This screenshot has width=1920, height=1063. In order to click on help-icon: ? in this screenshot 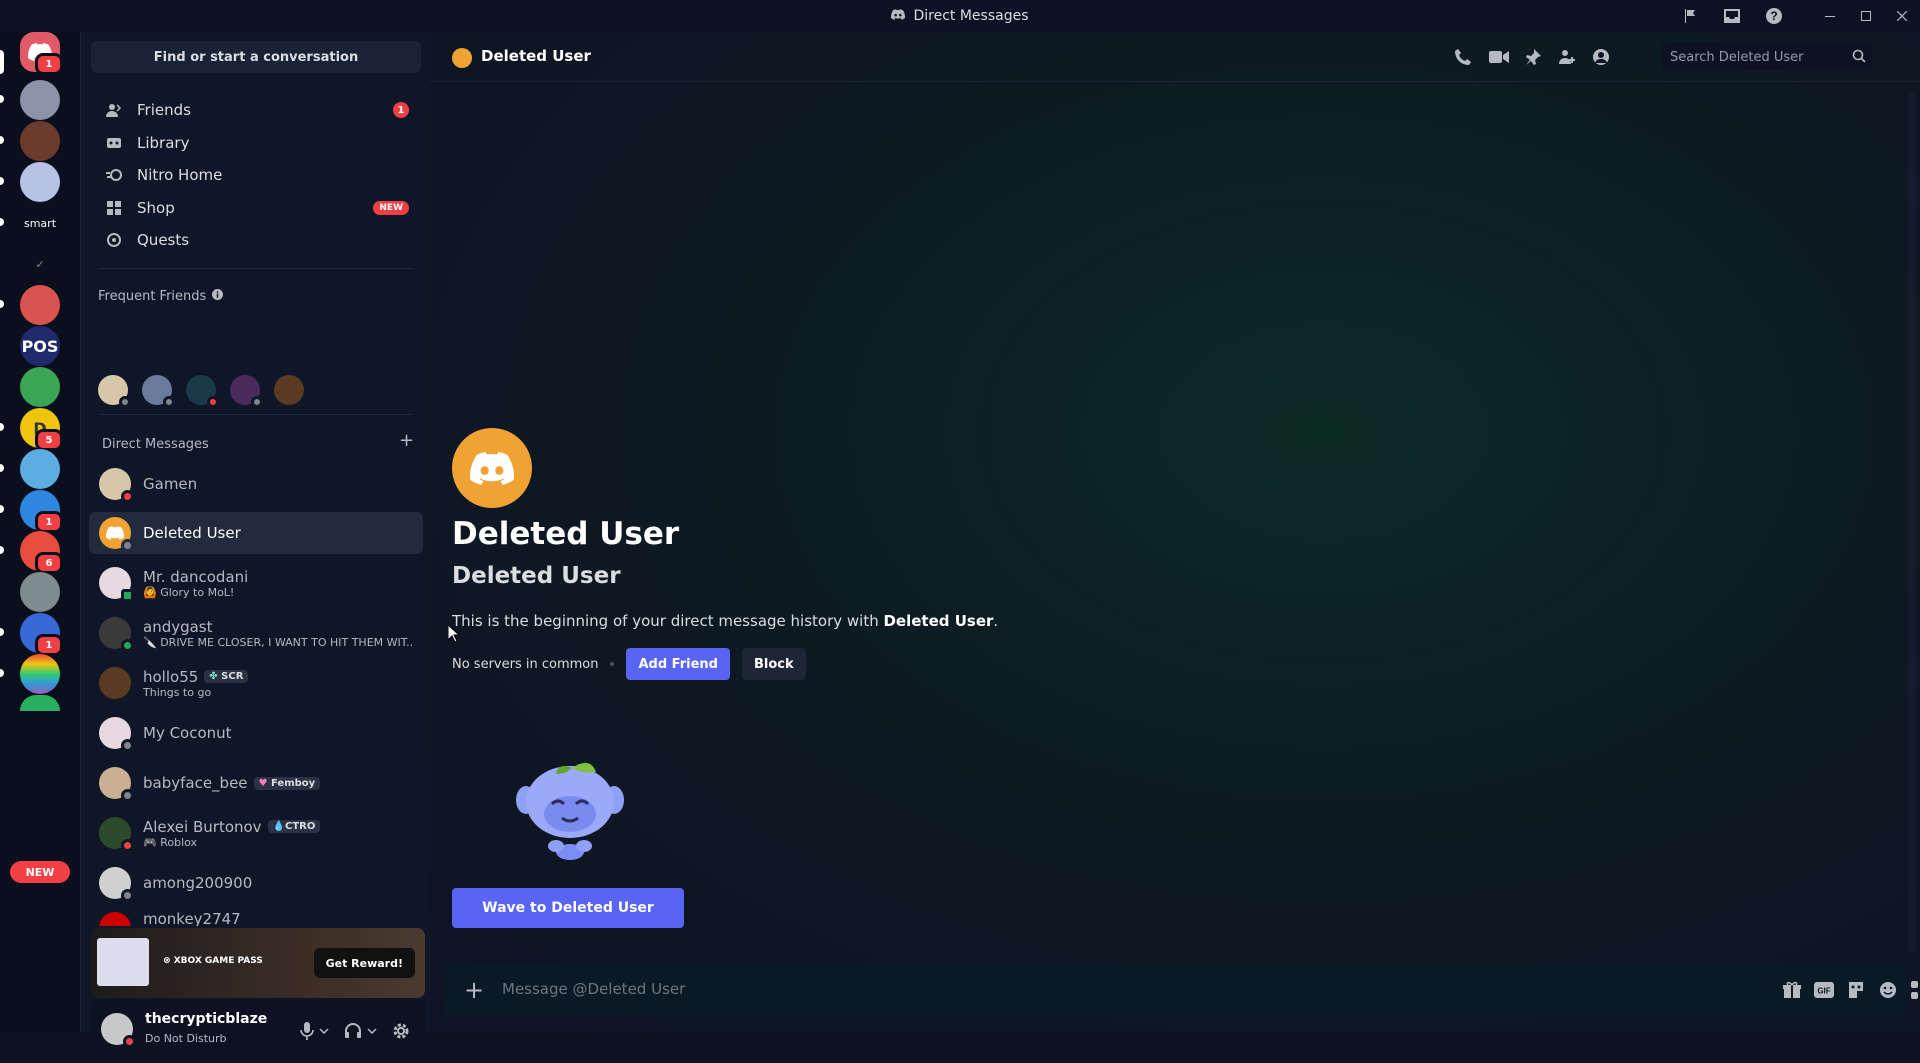, I will do `click(1774, 16)`.